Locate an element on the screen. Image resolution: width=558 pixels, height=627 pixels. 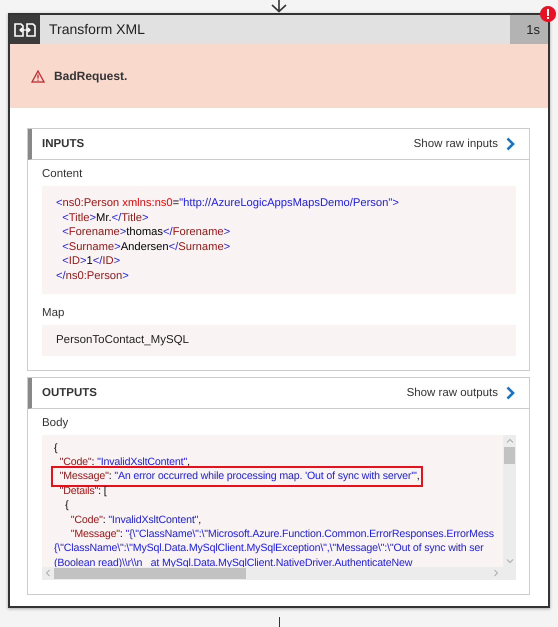
code-line: <ns0:Person xmlns:ns0="http://AzureLogicAppsMapsDemo/Person"> is located at coordinates (227, 203).